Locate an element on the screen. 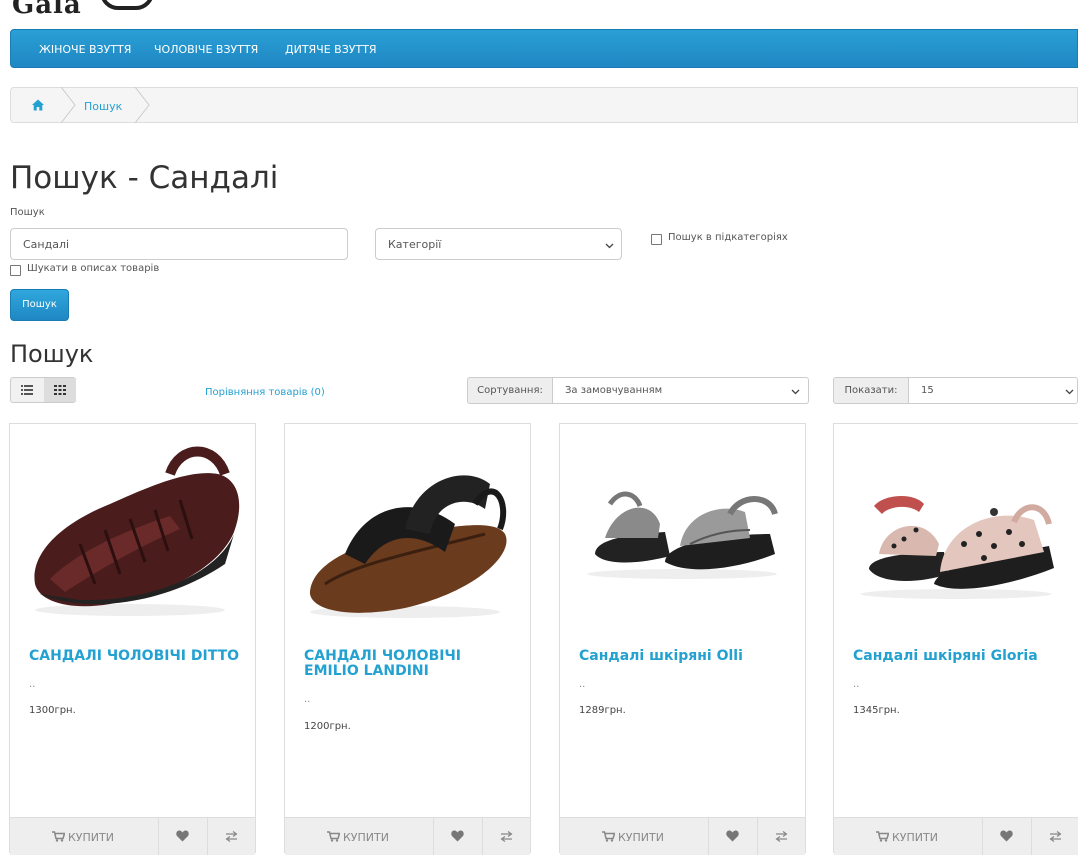 This screenshot has width=1078, height=855. grid-view-button is located at coordinates (60, 390).